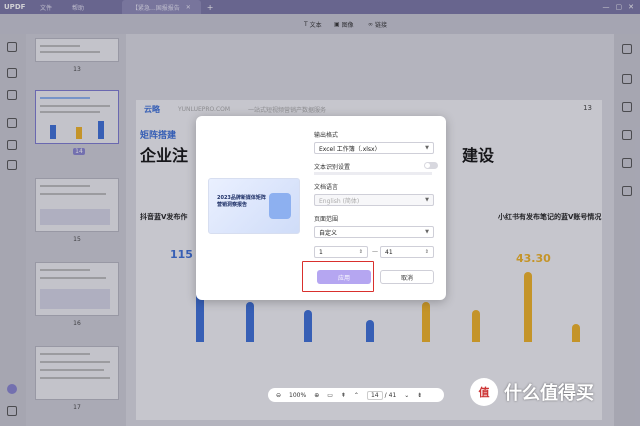 This screenshot has height=426, width=640. Describe the element at coordinates (343, 395) in the screenshot. I see `first-page-icon: ⇞` at that location.